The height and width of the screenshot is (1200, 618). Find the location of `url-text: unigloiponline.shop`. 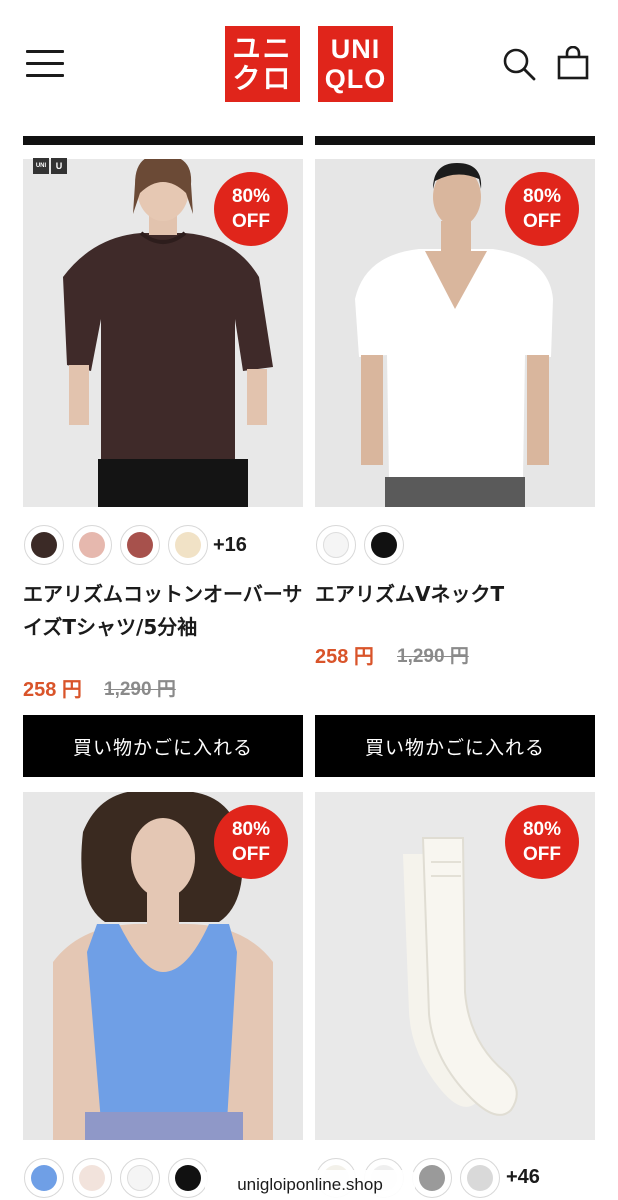

url-text: unigloiponline.shop is located at coordinates (310, 1184).